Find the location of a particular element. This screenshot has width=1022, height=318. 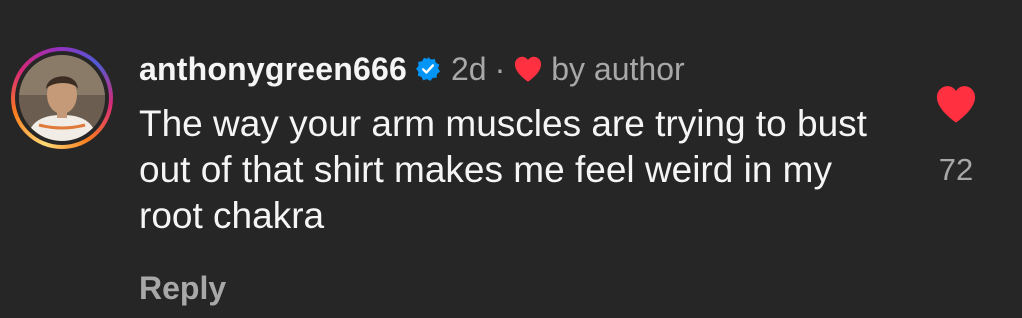

avatar-ring-gap is located at coordinates (62, 98).